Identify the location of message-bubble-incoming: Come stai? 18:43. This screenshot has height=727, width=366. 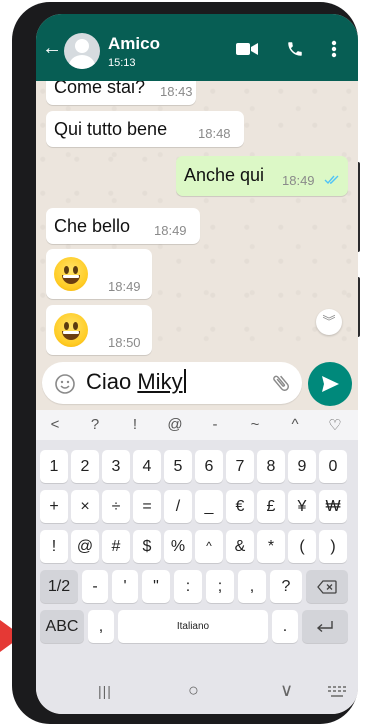
(121, 93).